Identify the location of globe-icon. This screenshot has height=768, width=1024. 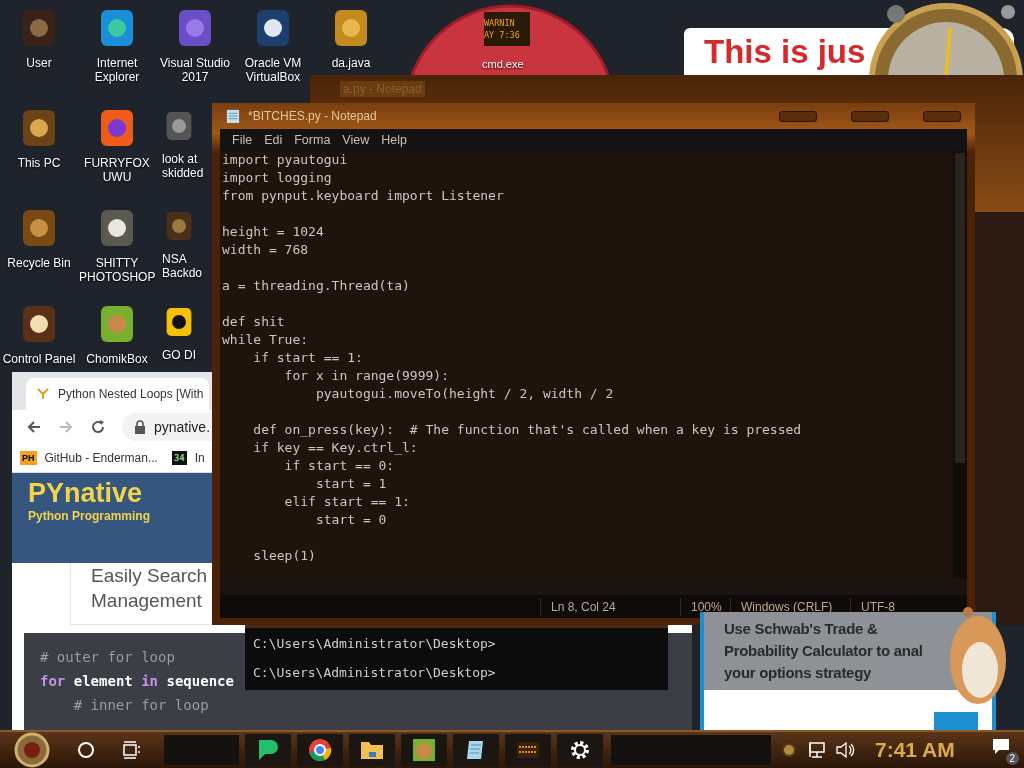
(320, 750).